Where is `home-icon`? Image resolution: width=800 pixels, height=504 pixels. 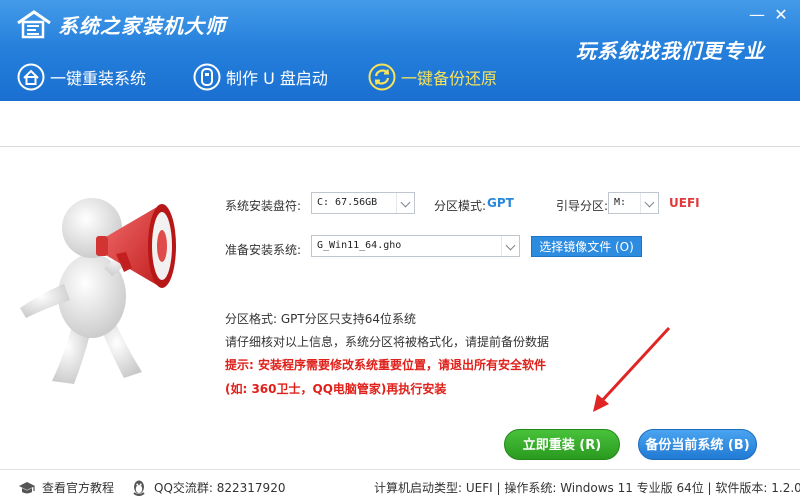 home-icon is located at coordinates (31, 77).